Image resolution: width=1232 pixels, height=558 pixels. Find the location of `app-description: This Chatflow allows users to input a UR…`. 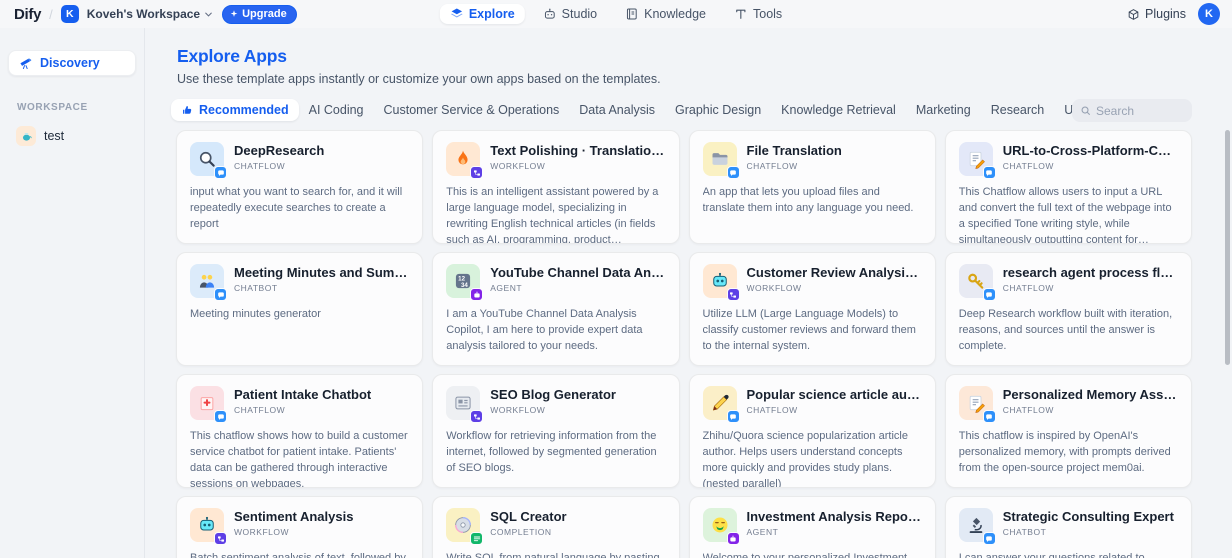

app-description: This Chatflow allows users to input a UR… is located at coordinates (1065, 215).